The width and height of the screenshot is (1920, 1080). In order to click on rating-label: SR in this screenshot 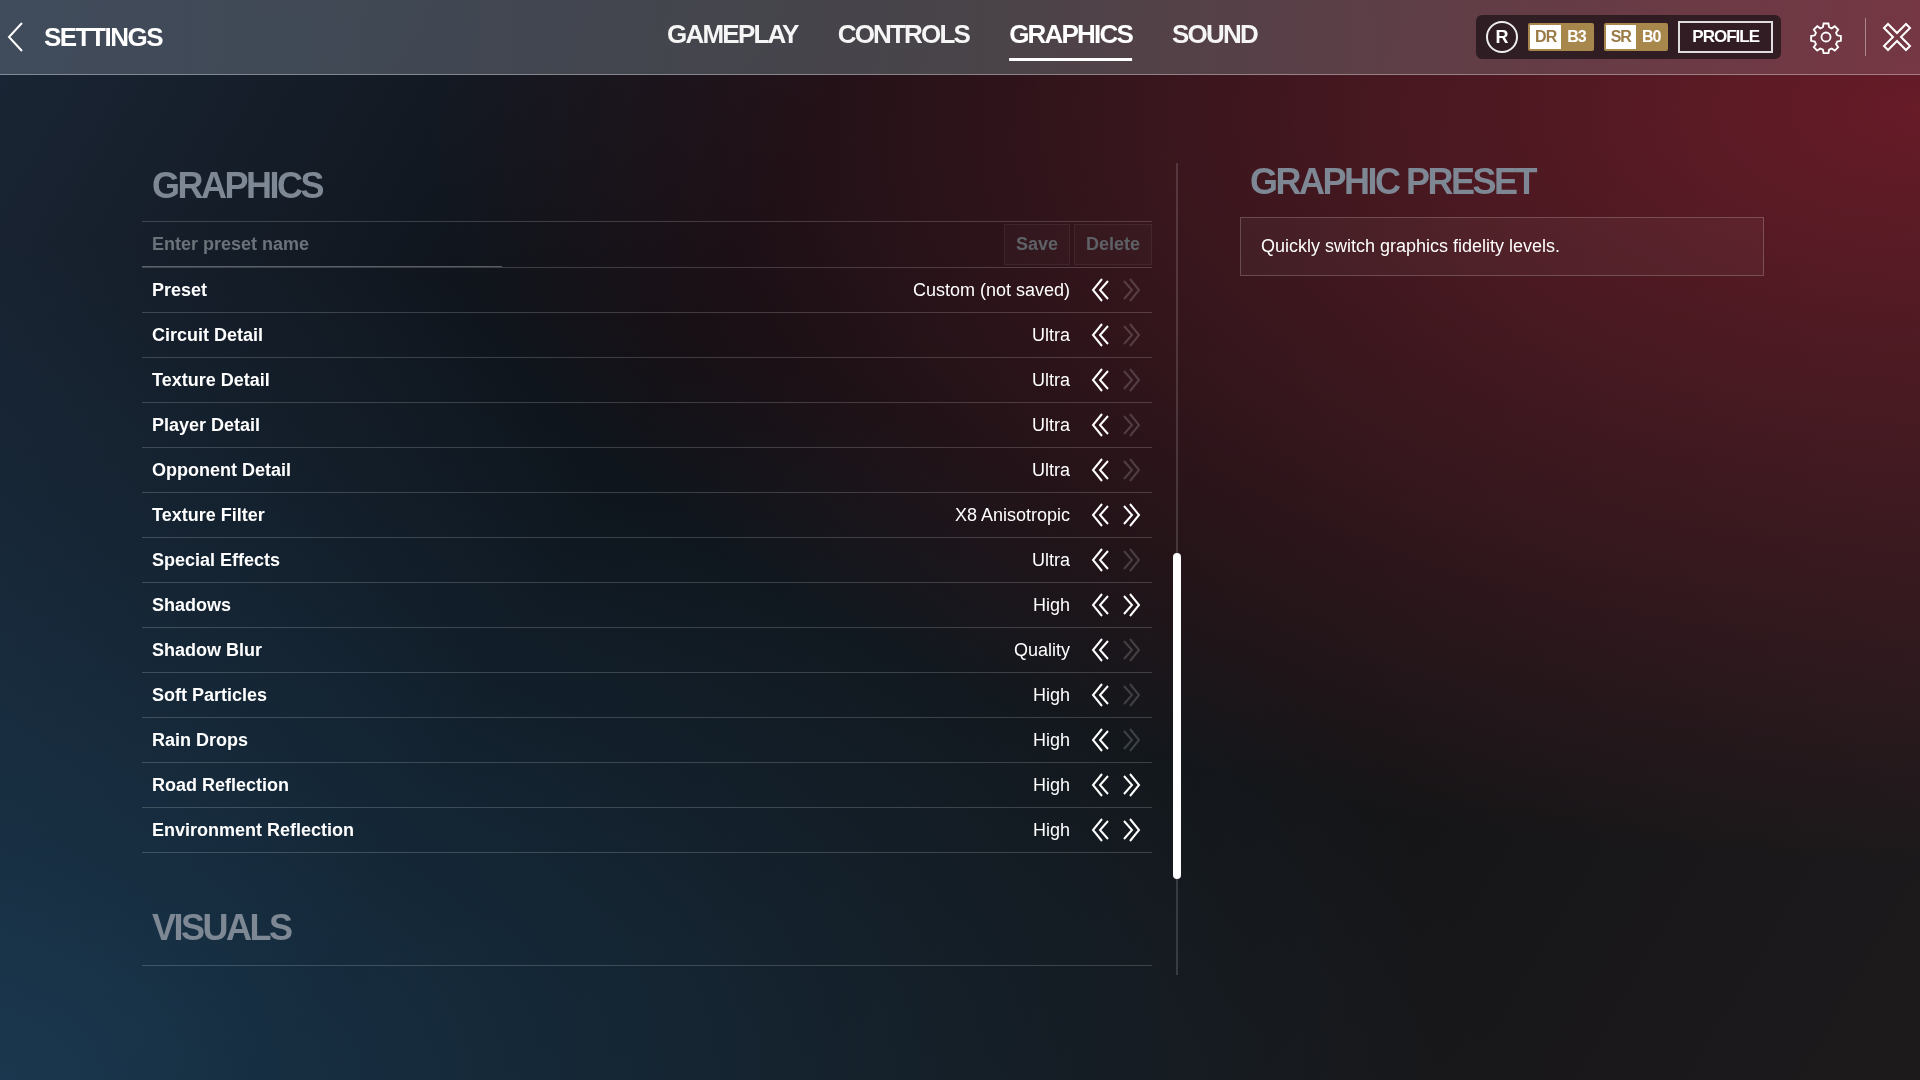, I will do `click(1620, 37)`.